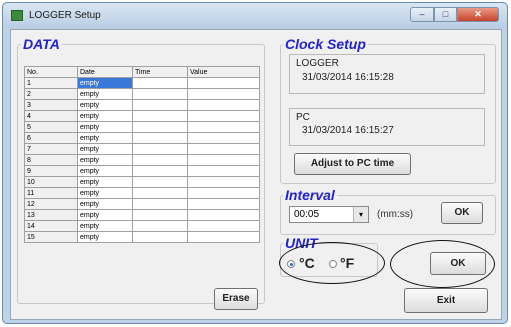 The width and height of the screenshot is (511, 327). I want to click on table-row: 1 empty, so click(142, 83).